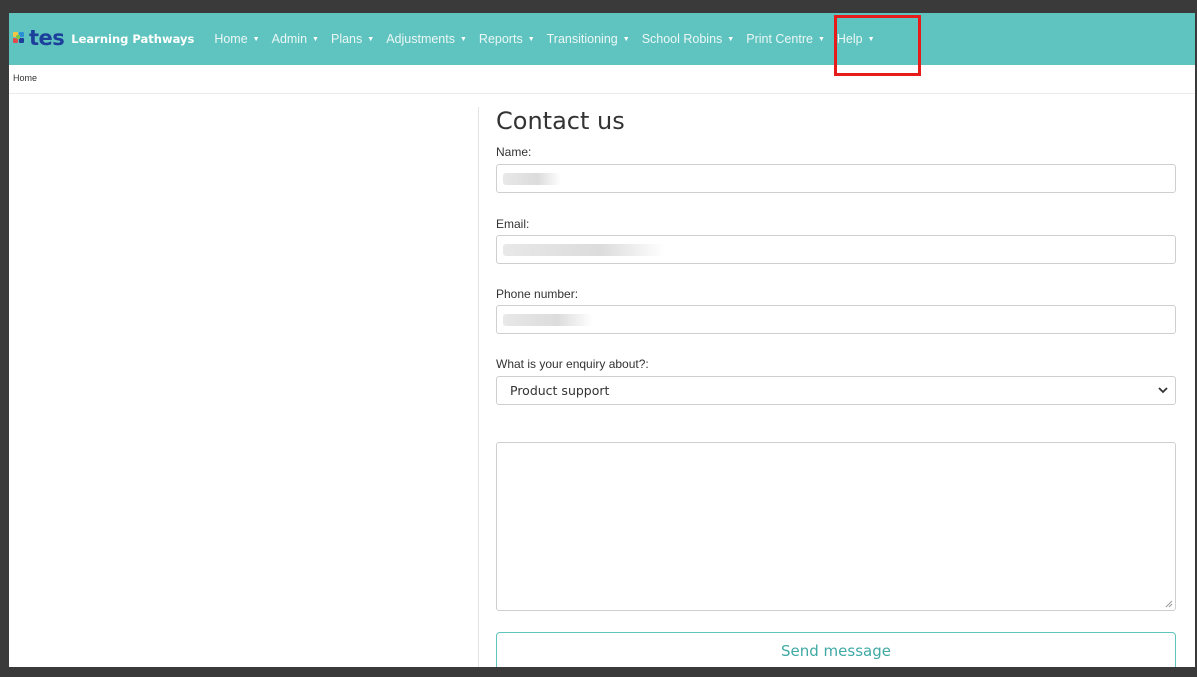 This screenshot has height=677, width=1197. What do you see at coordinates (560, 390) in the screenshot?
I see `enquiry-selected-value: Product support` at bounding box center [560, 390].